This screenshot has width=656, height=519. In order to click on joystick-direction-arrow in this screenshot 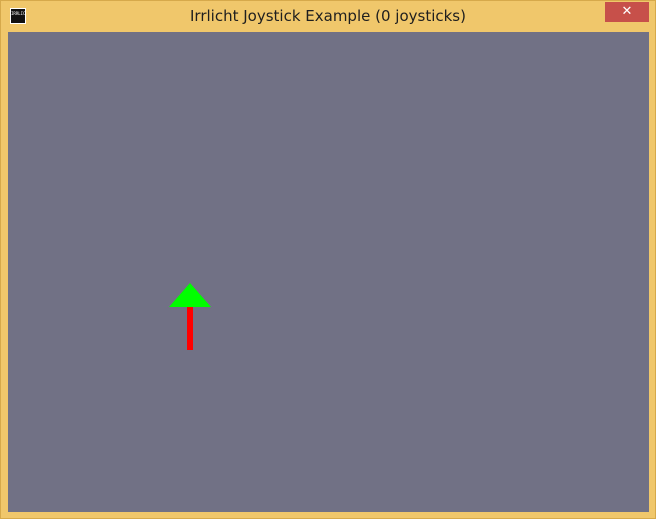, I will do `click(190, 316)`.